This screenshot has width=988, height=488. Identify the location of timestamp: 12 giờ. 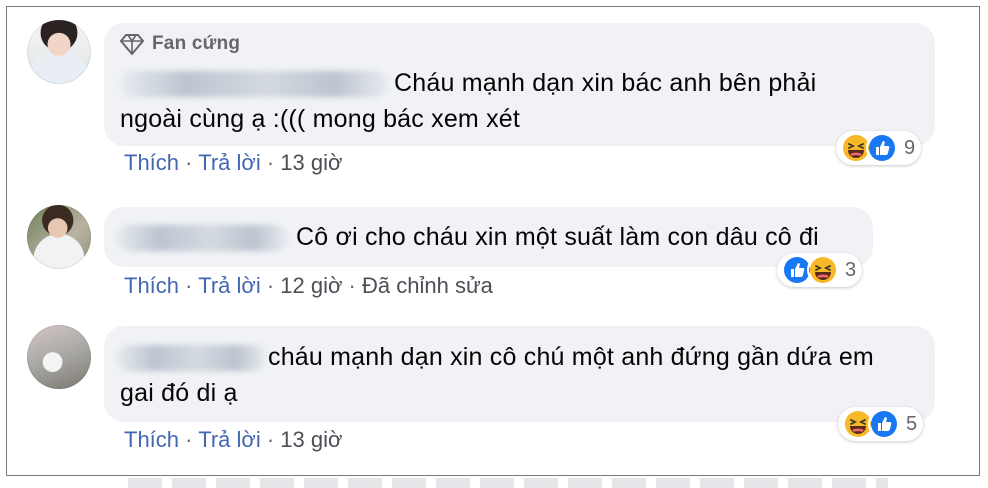
(311, 285).